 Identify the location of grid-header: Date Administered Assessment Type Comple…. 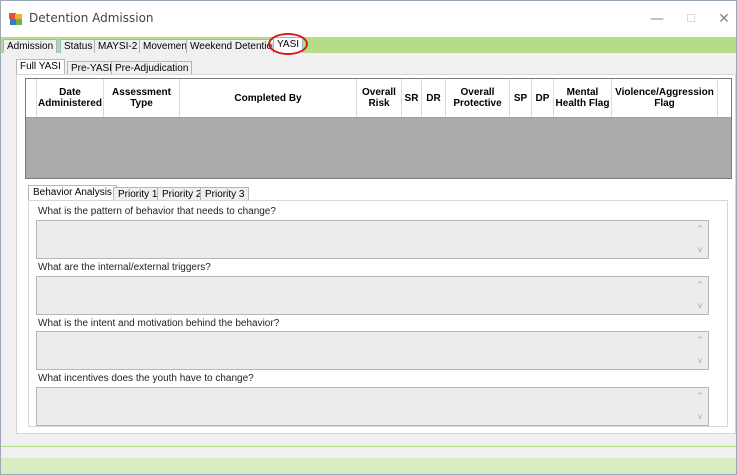
(378, 98).